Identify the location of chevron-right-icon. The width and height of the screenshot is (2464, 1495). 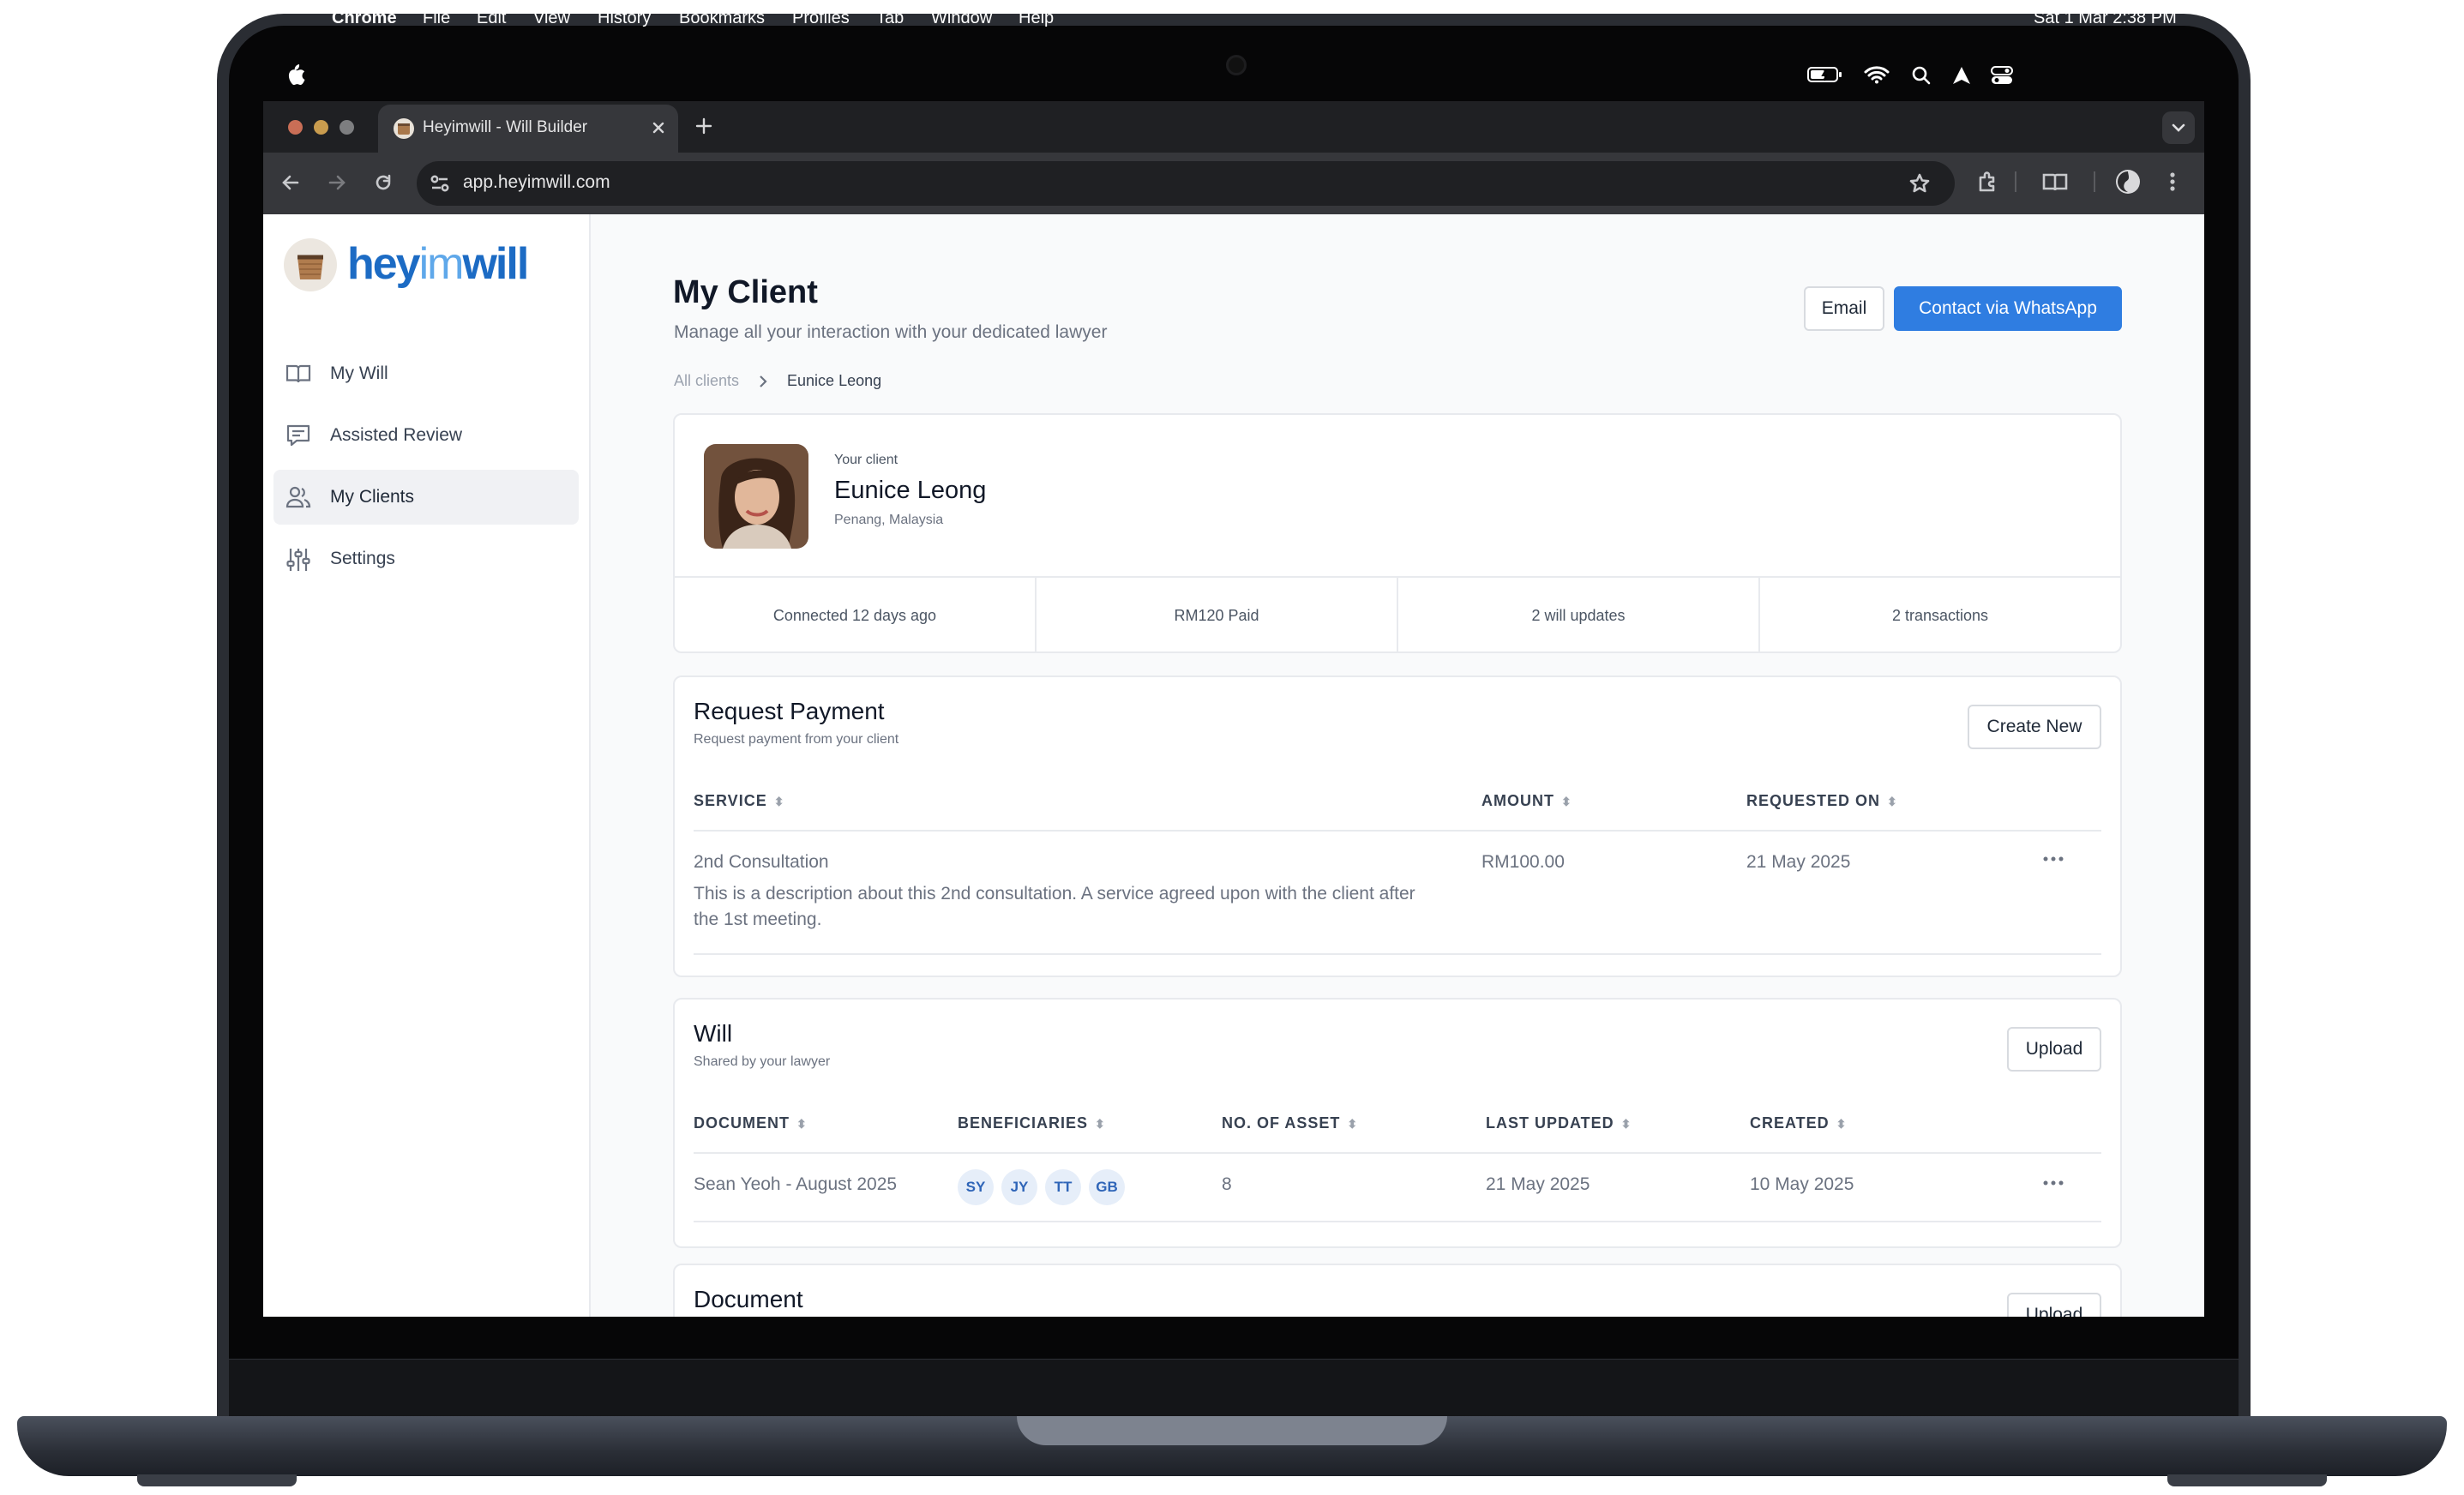
(763, 381).